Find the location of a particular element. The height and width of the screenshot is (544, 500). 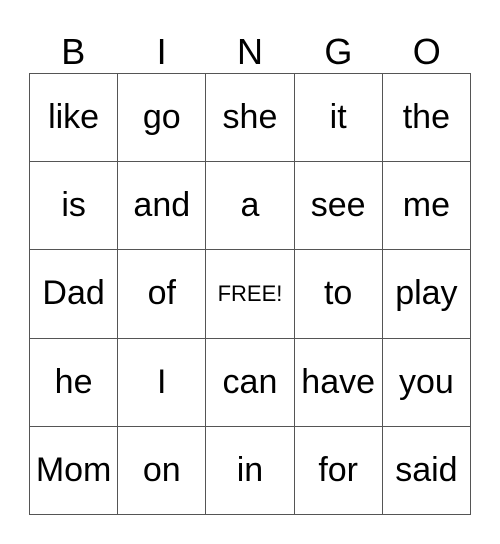

header-letter: N is located at coordinates (249, 51).